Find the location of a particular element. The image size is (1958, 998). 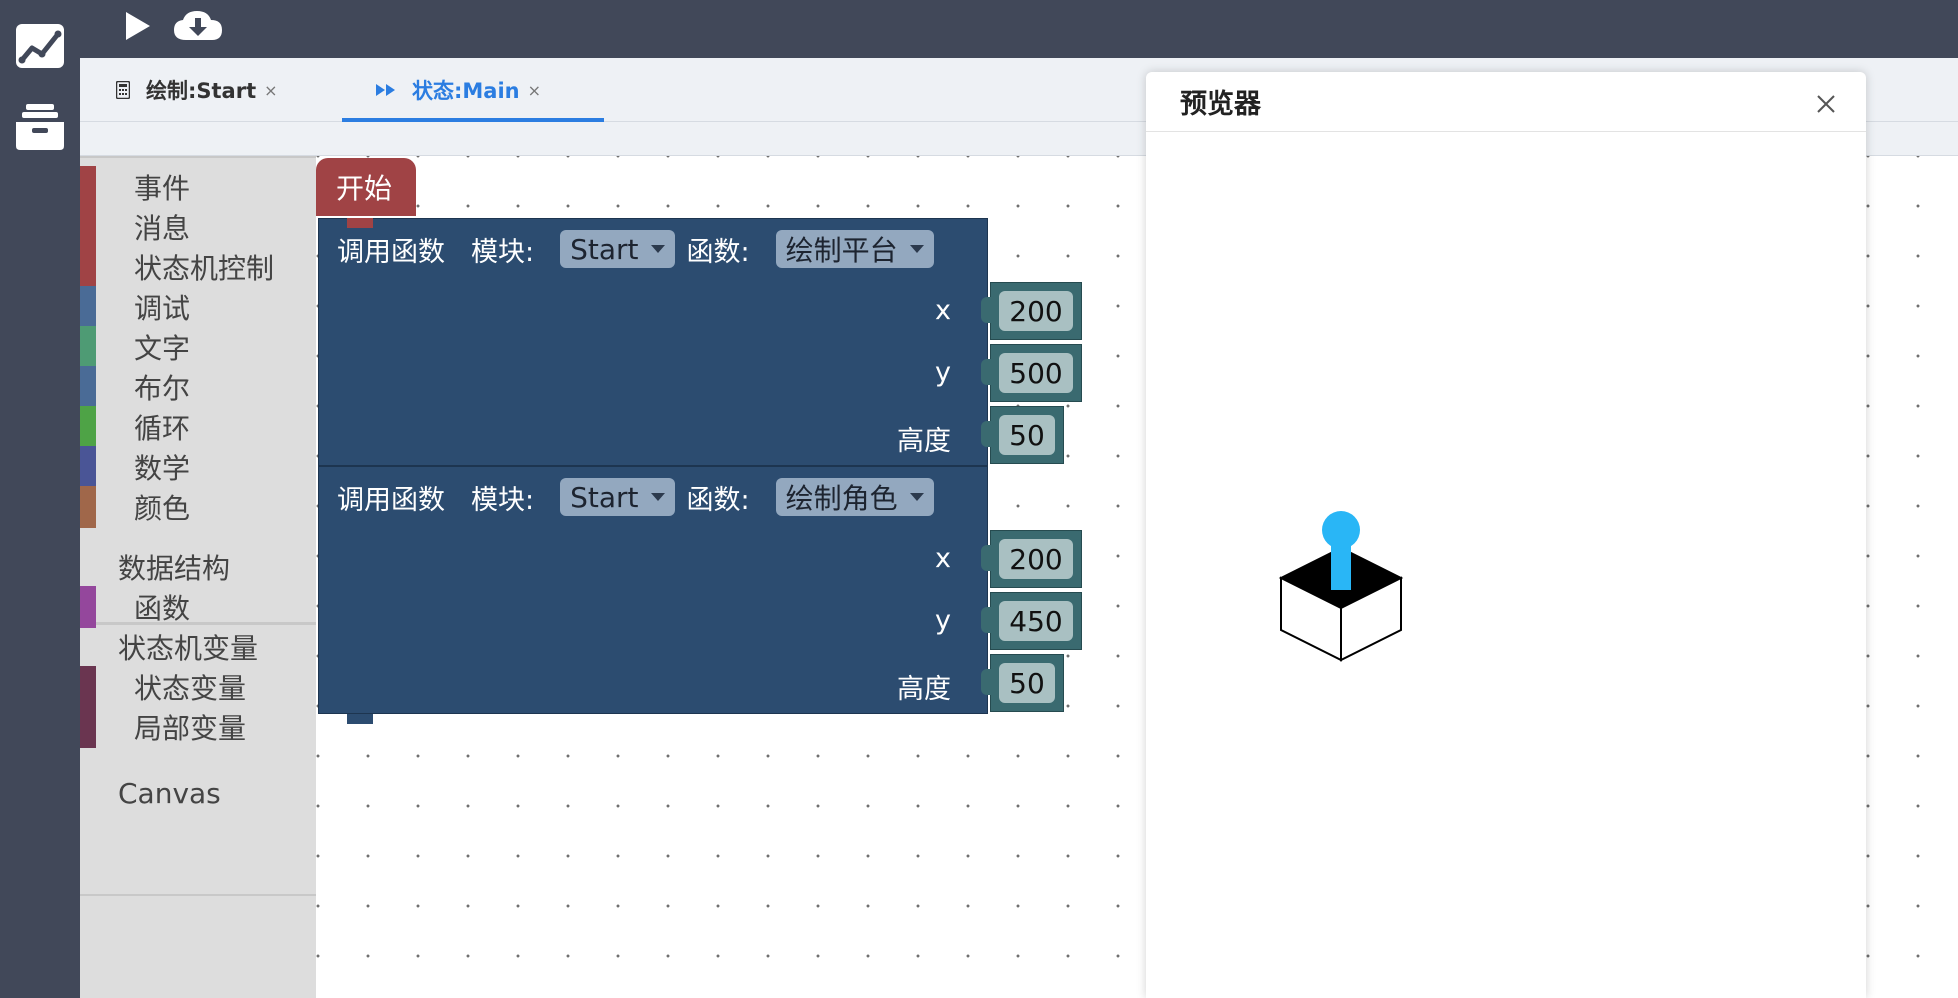

category-local-variables: 局部变量 is located at coordinates (198, 727).